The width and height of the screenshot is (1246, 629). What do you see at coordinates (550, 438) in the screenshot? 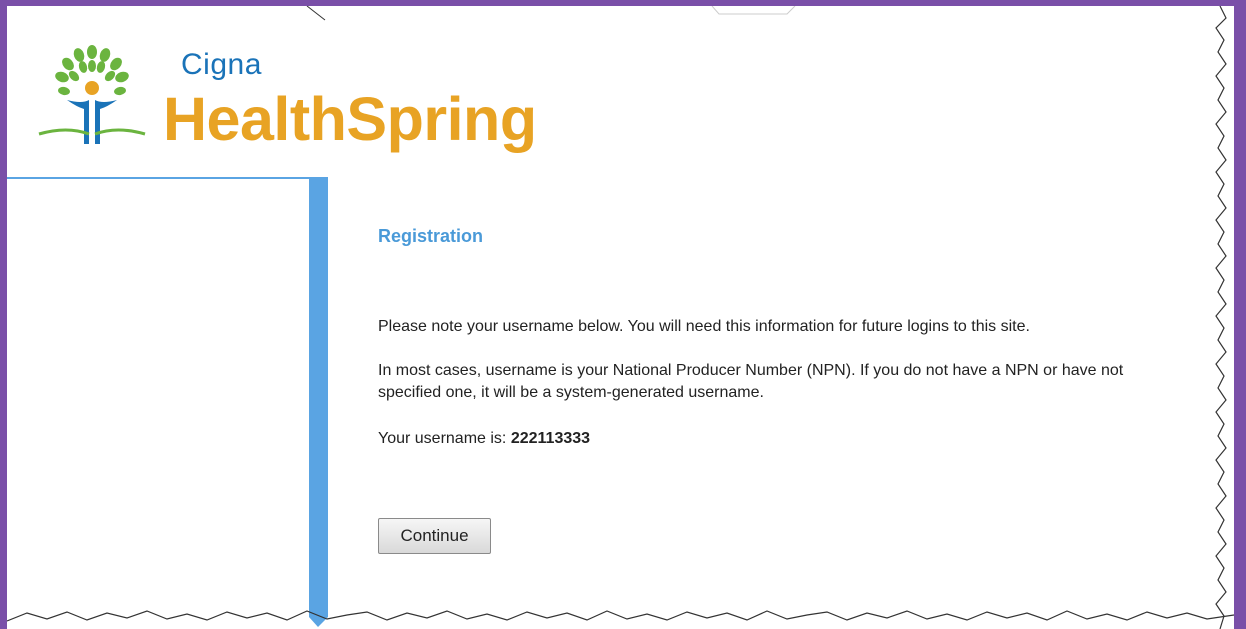
I see `username-value: 222113333` at bounding box center [550, 438].